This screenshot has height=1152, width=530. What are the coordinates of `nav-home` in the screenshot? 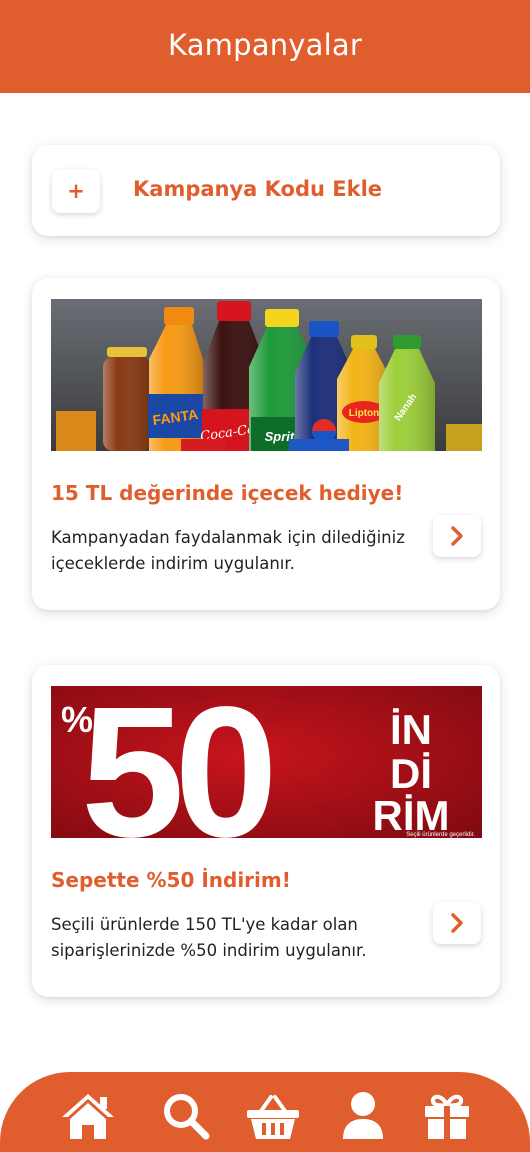 It's located at (88, 1116).